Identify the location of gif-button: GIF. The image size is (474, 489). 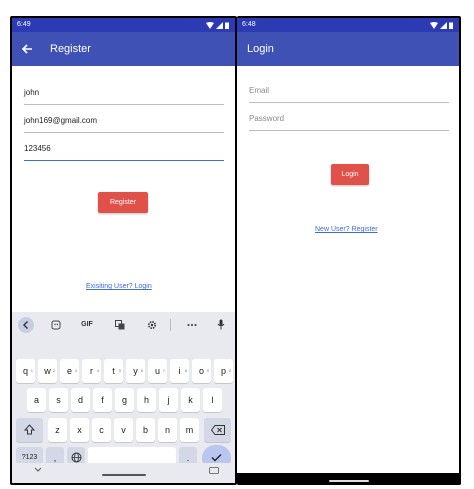
(87, 325).